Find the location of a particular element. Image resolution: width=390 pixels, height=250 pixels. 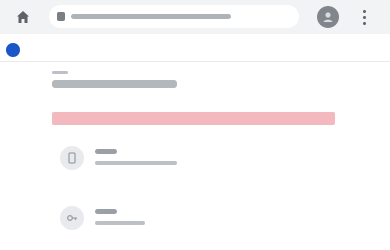

address-bar is located at coordinates (174, 16).